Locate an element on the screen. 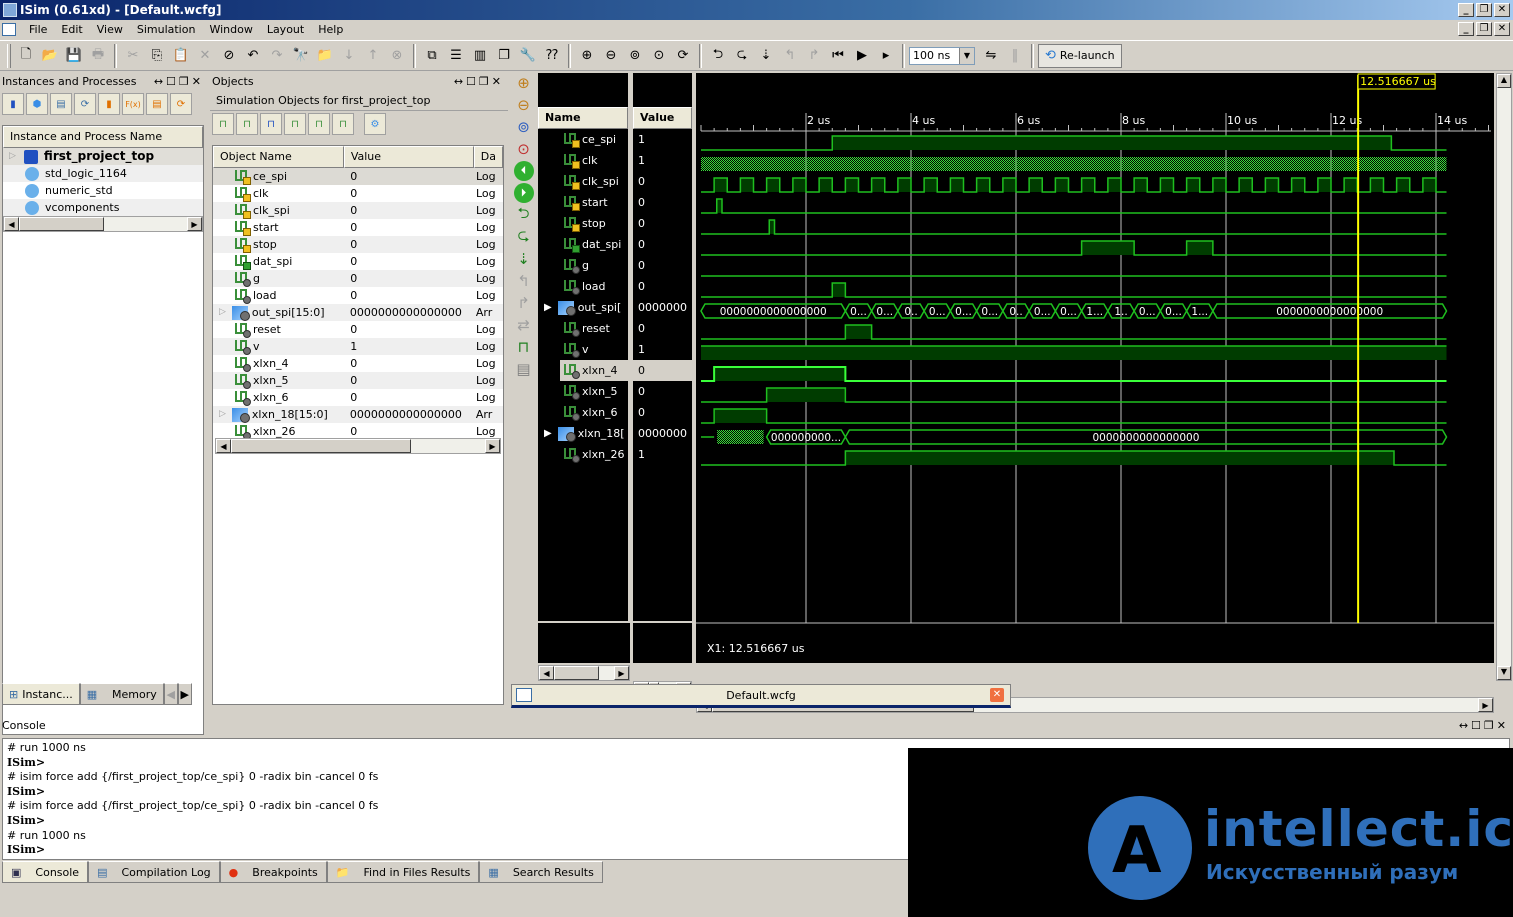 This screenshot has height=917, width=1513. object-row: g 0 Log is located at coordinates (358, 278).